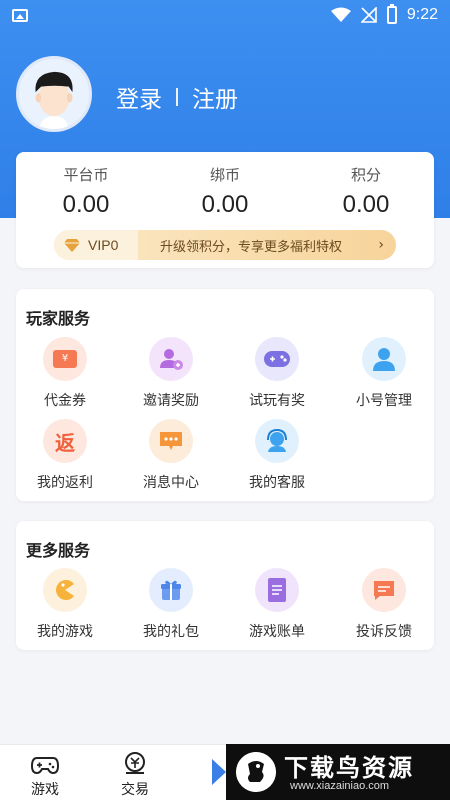 The image size is (450, 800). Describe the element at coordinates (65, 590) in the screenshot. I see `my-games-icon` at that location.